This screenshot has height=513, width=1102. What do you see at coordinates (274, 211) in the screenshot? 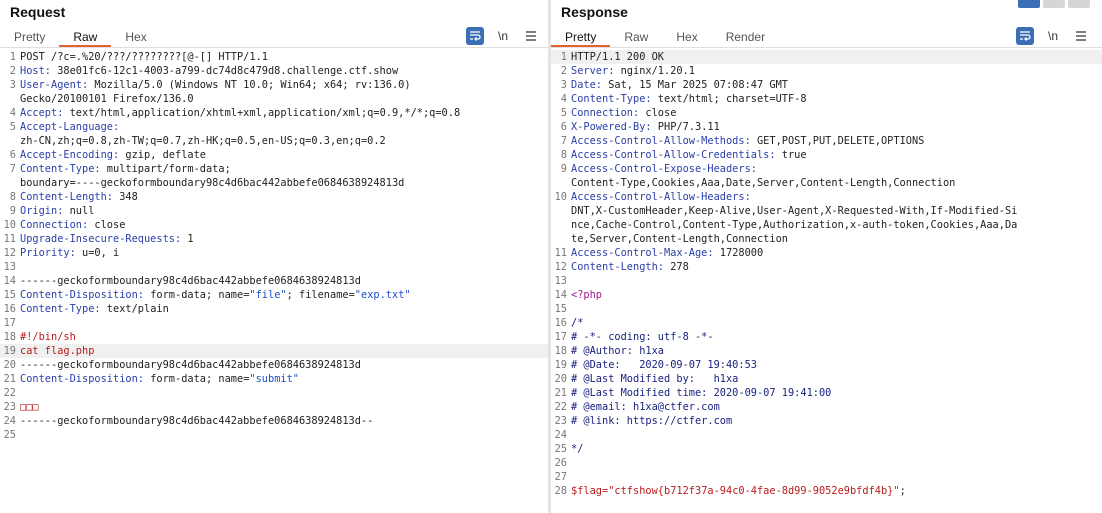
I see `code-line: 9 Origin: null` at bounding box center [274, 211].